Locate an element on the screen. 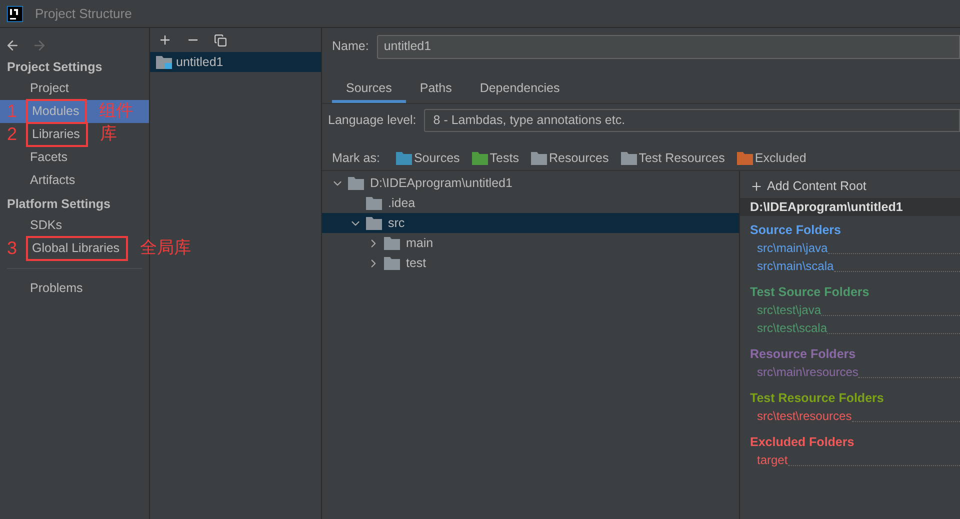 The image size is (960, 519). sidebar-group-title: Project Settings is located at coordinates (55, 67).